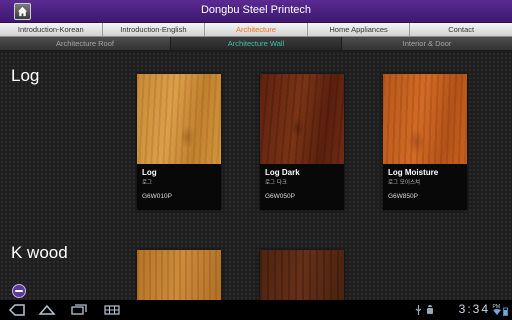 This screenshot has height=320, width=512. Describe the element at coordinates (461, 29) in the screenshot. I see `tab-contact: Contact` at that location.